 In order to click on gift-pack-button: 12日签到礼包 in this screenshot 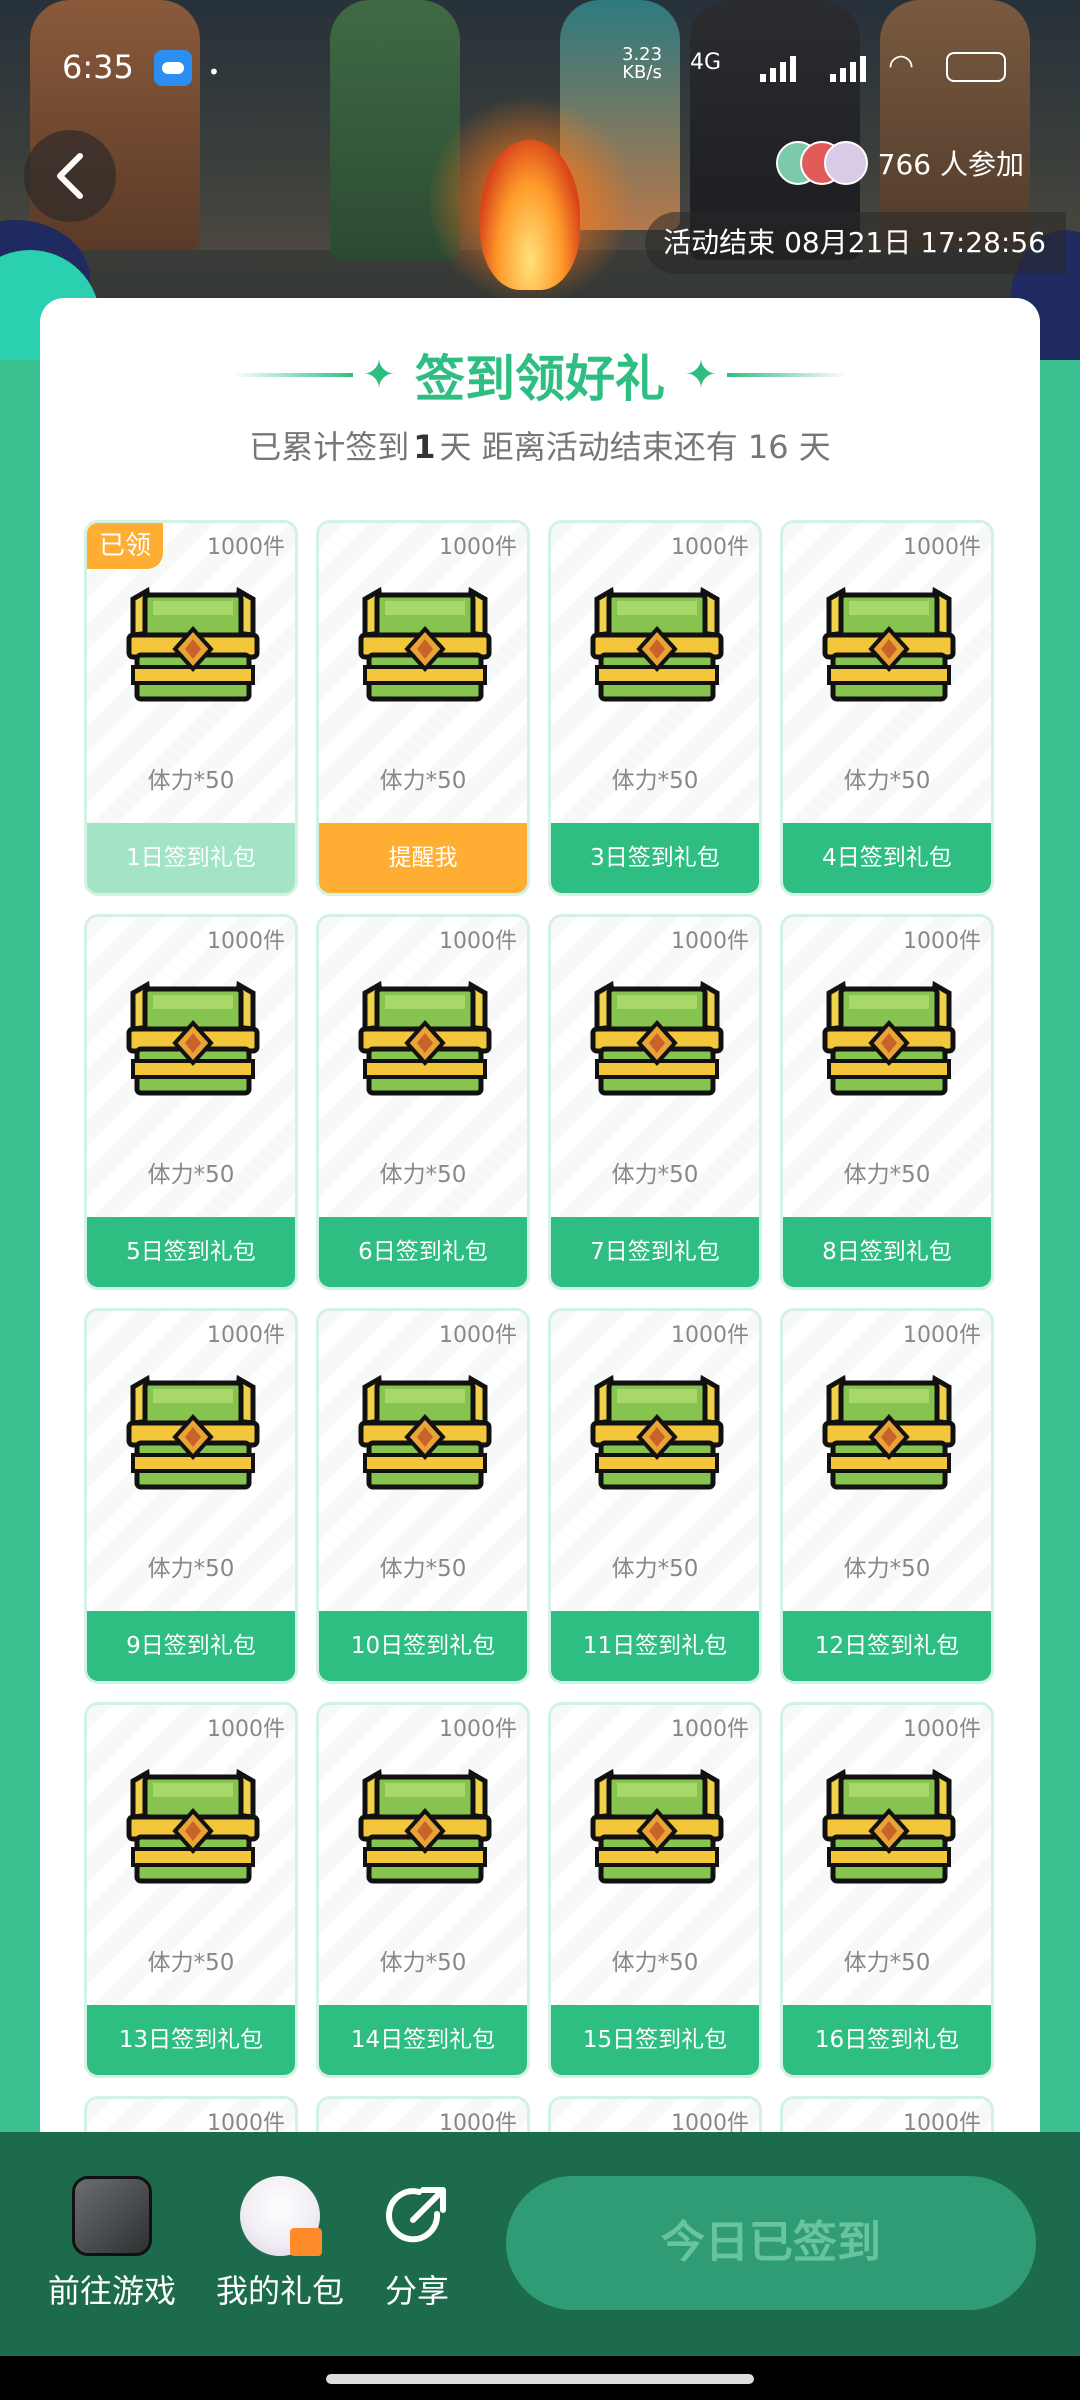, I will do `click(887, 1646)`.